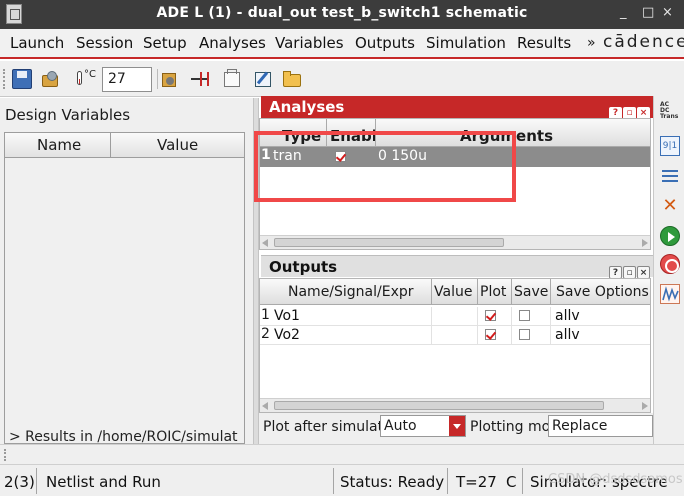 Image resolution: width=684 pixels, height=496 pixels. What do you see at coordinates (493, 292) in the screenshot?
I see `column-plot: Plot` at bounding box center [493, 292].